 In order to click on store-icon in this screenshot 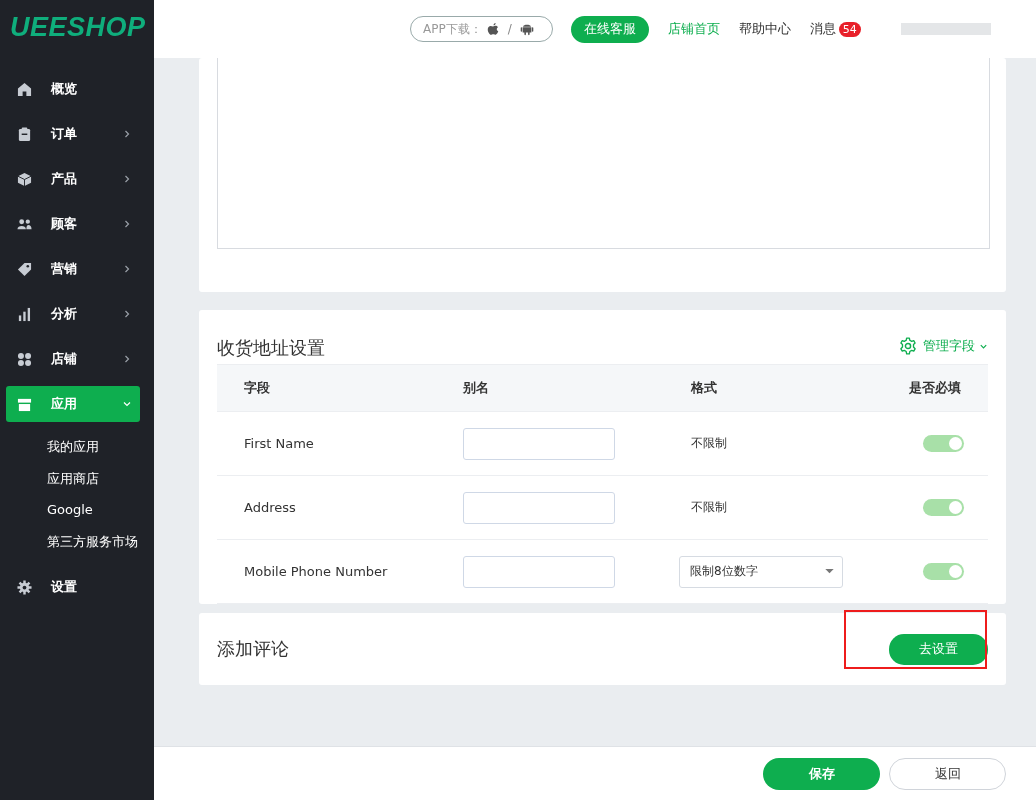, I will do `click(24, 404)`.